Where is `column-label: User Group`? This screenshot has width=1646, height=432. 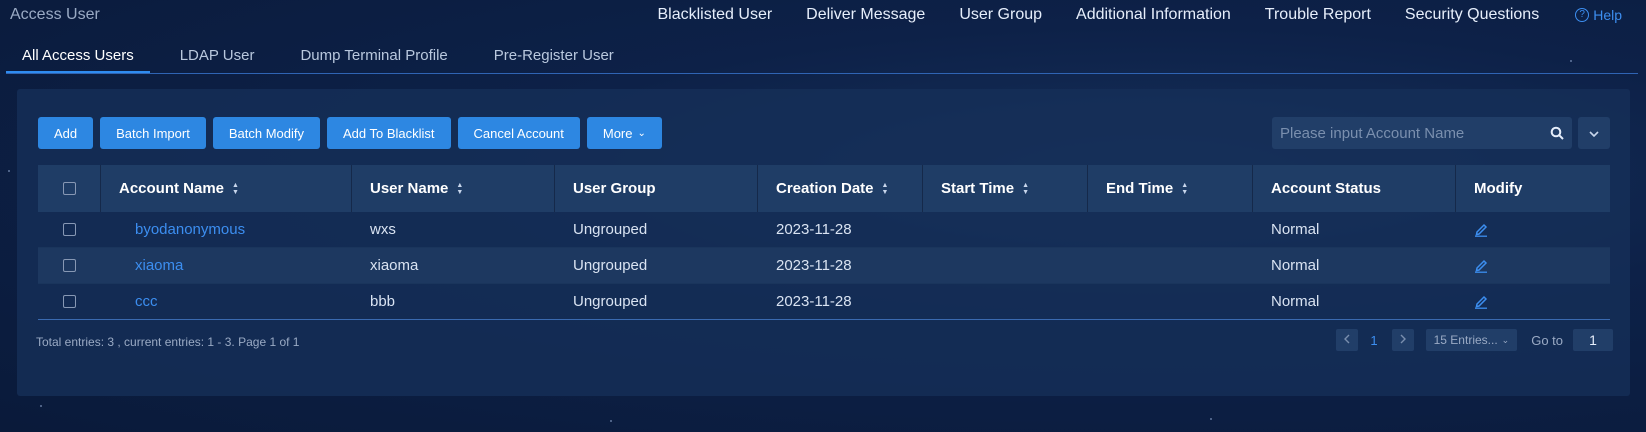
column-label: User Group is located at coordinates (614, 188).